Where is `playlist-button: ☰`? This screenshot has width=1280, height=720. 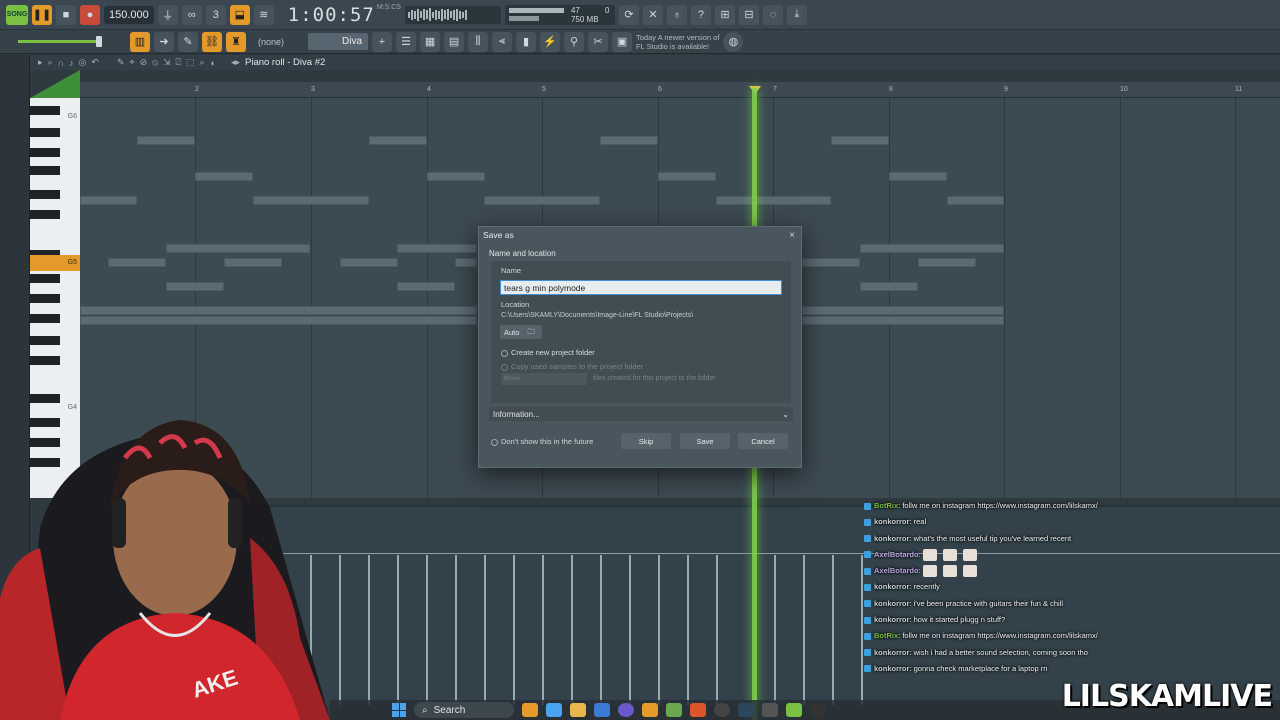 playlist-button: ☰ is located at coordinates (406, 41).